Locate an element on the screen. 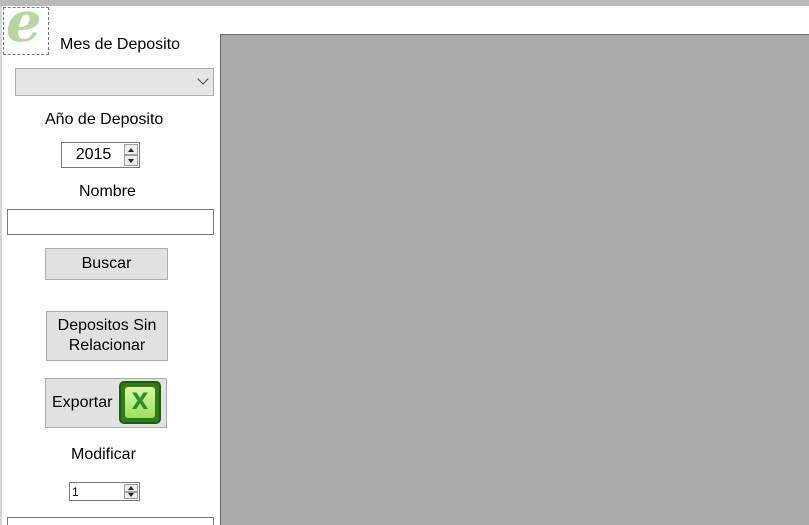  name-label: Nombre is located at coordinates (107, 191).